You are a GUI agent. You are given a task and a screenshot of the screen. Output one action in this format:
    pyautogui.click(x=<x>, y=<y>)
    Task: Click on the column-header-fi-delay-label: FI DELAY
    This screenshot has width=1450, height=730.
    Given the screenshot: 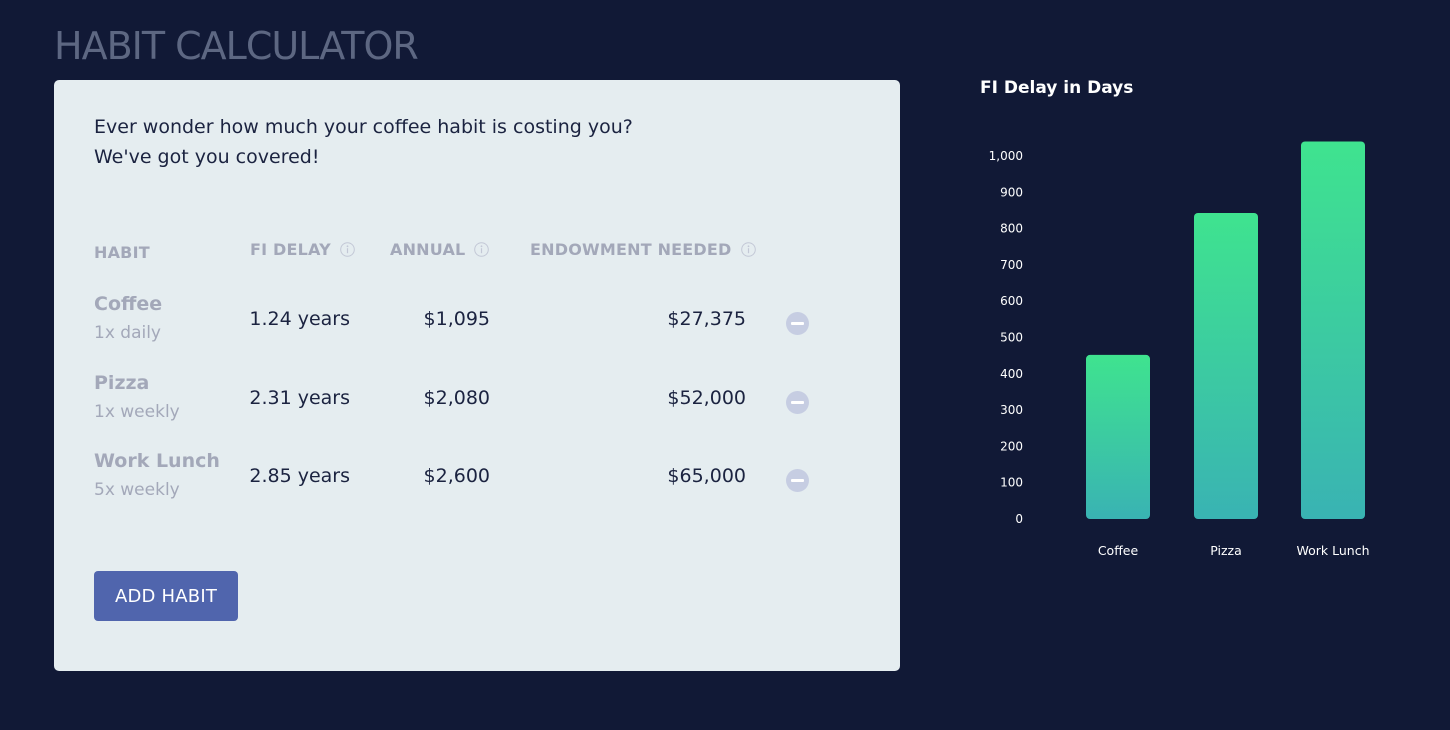 What is the action you would take?
    pyautogui.click(x=290, y=249)
    